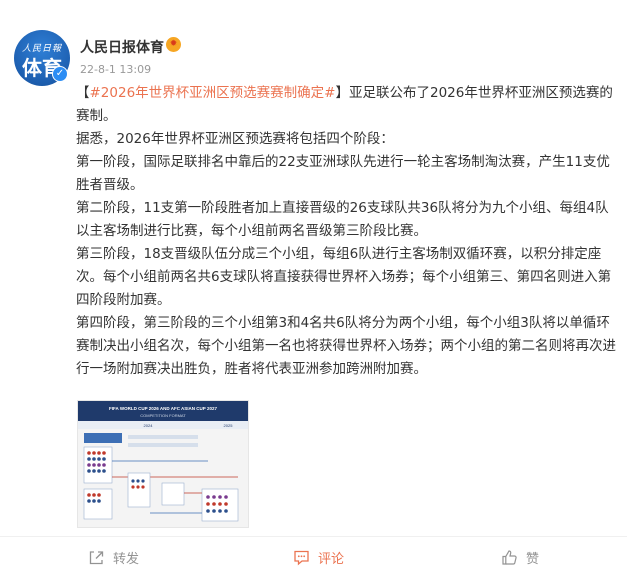 The image size is (627, 577). I want to click on like-button: 赞, so click(520, 557).